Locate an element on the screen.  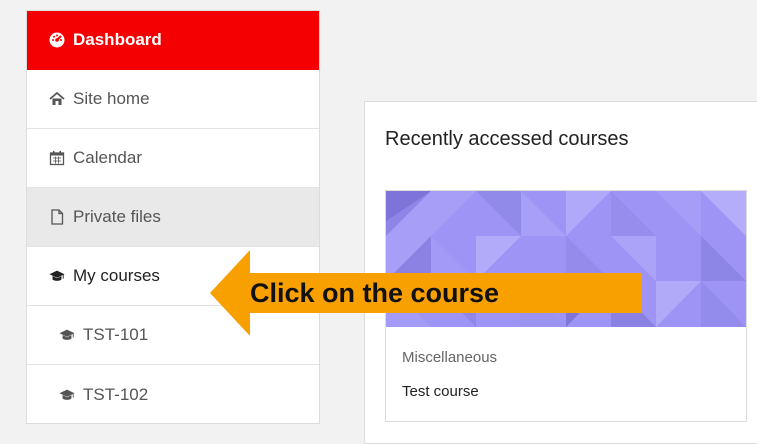
sidebar-item-private-files: Private files is located at coordinates (173, 217).